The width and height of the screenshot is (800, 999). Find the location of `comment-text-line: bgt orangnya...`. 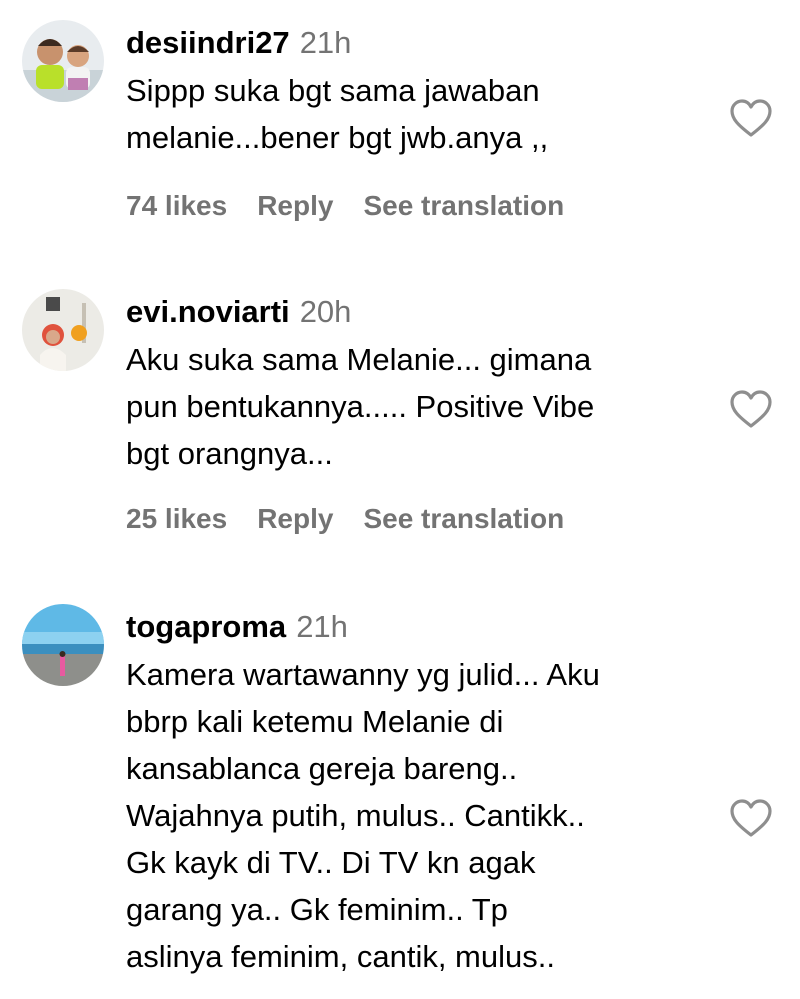

comment-text-line: bgt orangnya... is located at coordinates (229, 453).